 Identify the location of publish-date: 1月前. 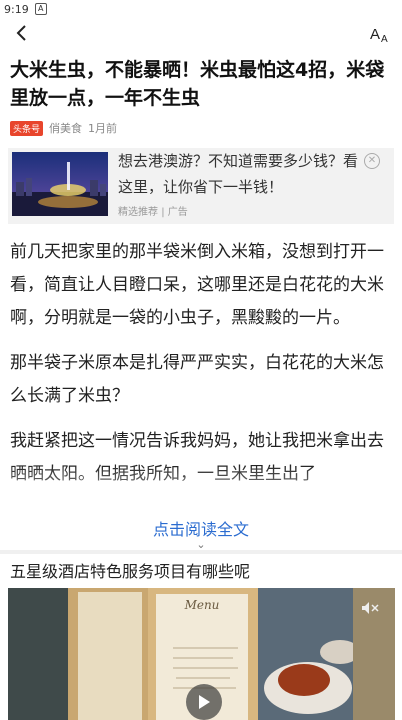
(103, 128).